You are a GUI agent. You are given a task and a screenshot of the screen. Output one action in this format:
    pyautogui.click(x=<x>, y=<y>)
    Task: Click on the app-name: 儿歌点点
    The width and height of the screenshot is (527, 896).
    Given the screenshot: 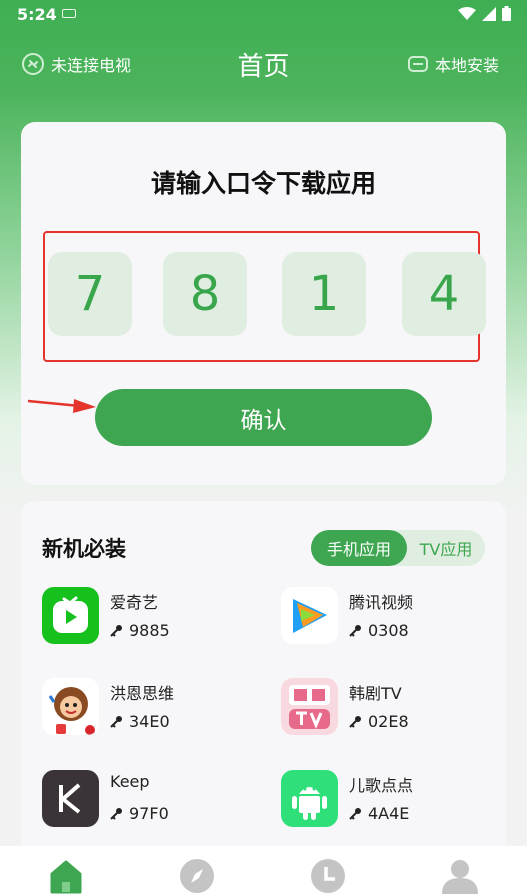 What is the action you would take?
    pyautogui.click(x=381, y=785)
    